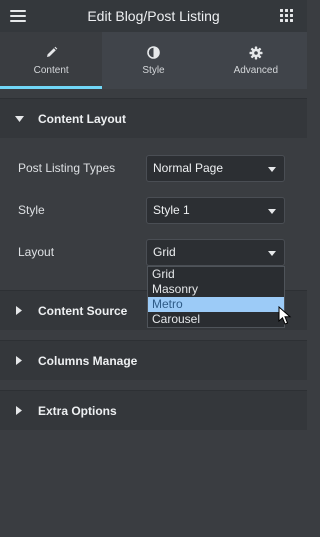 The image size is (320, 537). Describe the element at coordinates (31, 210) in the screenshot. I see `field-label: Style` at that location.